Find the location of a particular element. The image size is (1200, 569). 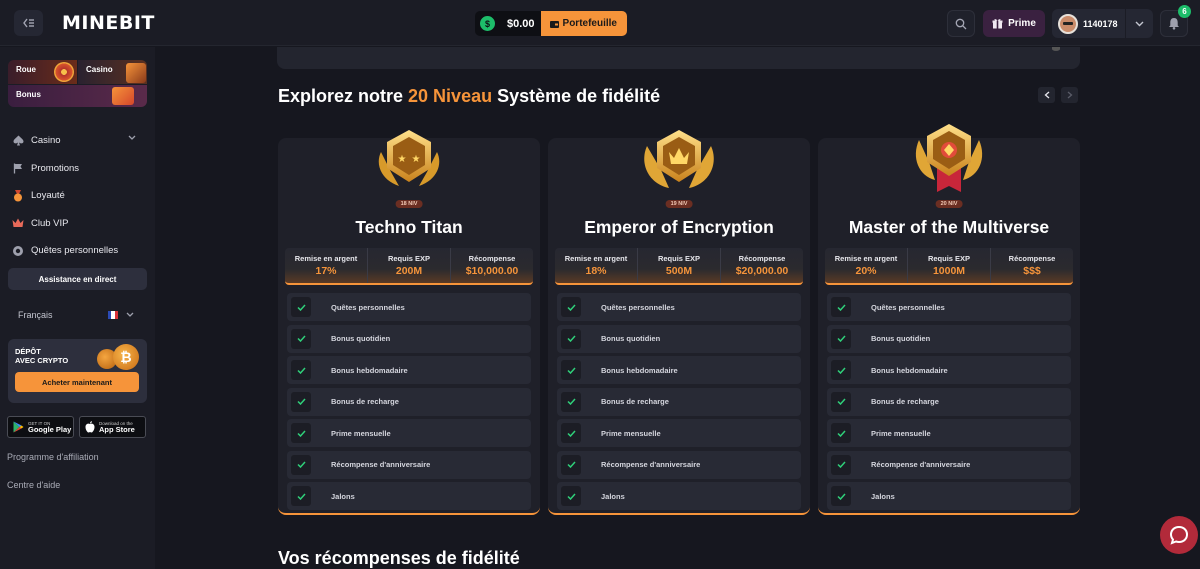

language-selector: Français is located at coordinates (78, 315).